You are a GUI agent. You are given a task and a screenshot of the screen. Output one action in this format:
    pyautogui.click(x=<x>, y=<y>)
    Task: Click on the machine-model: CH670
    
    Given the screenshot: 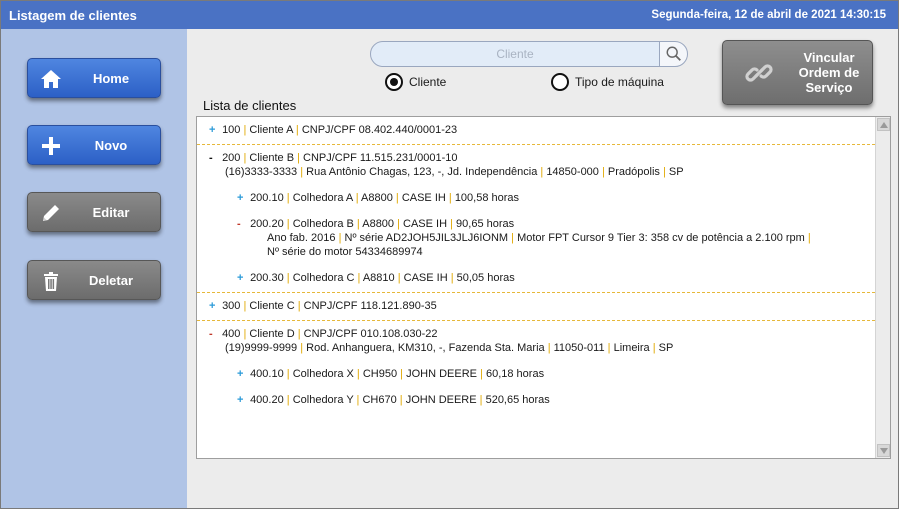 What is the action you would take?
    pyautogui.click(x=379, y=400)
    